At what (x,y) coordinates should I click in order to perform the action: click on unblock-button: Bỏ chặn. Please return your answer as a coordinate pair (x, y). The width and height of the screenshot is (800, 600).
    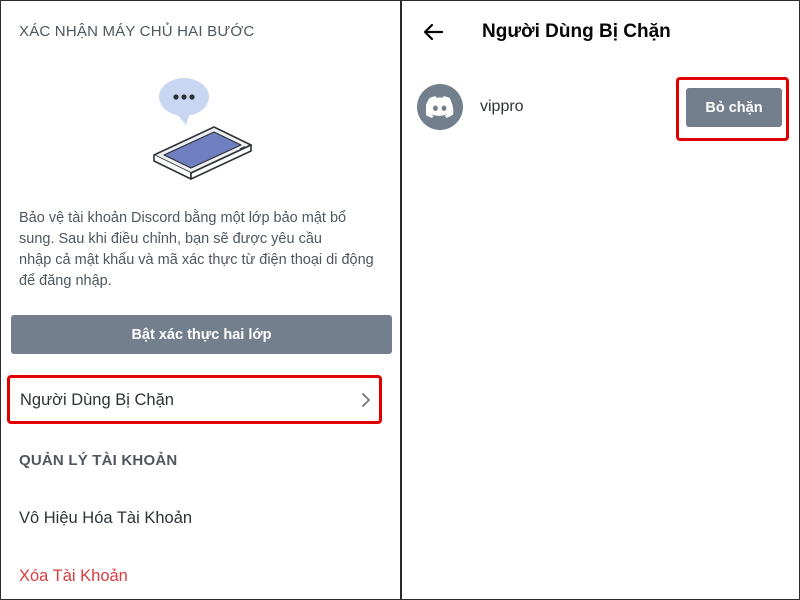
    Looking at the image, I should click on (734, 107).